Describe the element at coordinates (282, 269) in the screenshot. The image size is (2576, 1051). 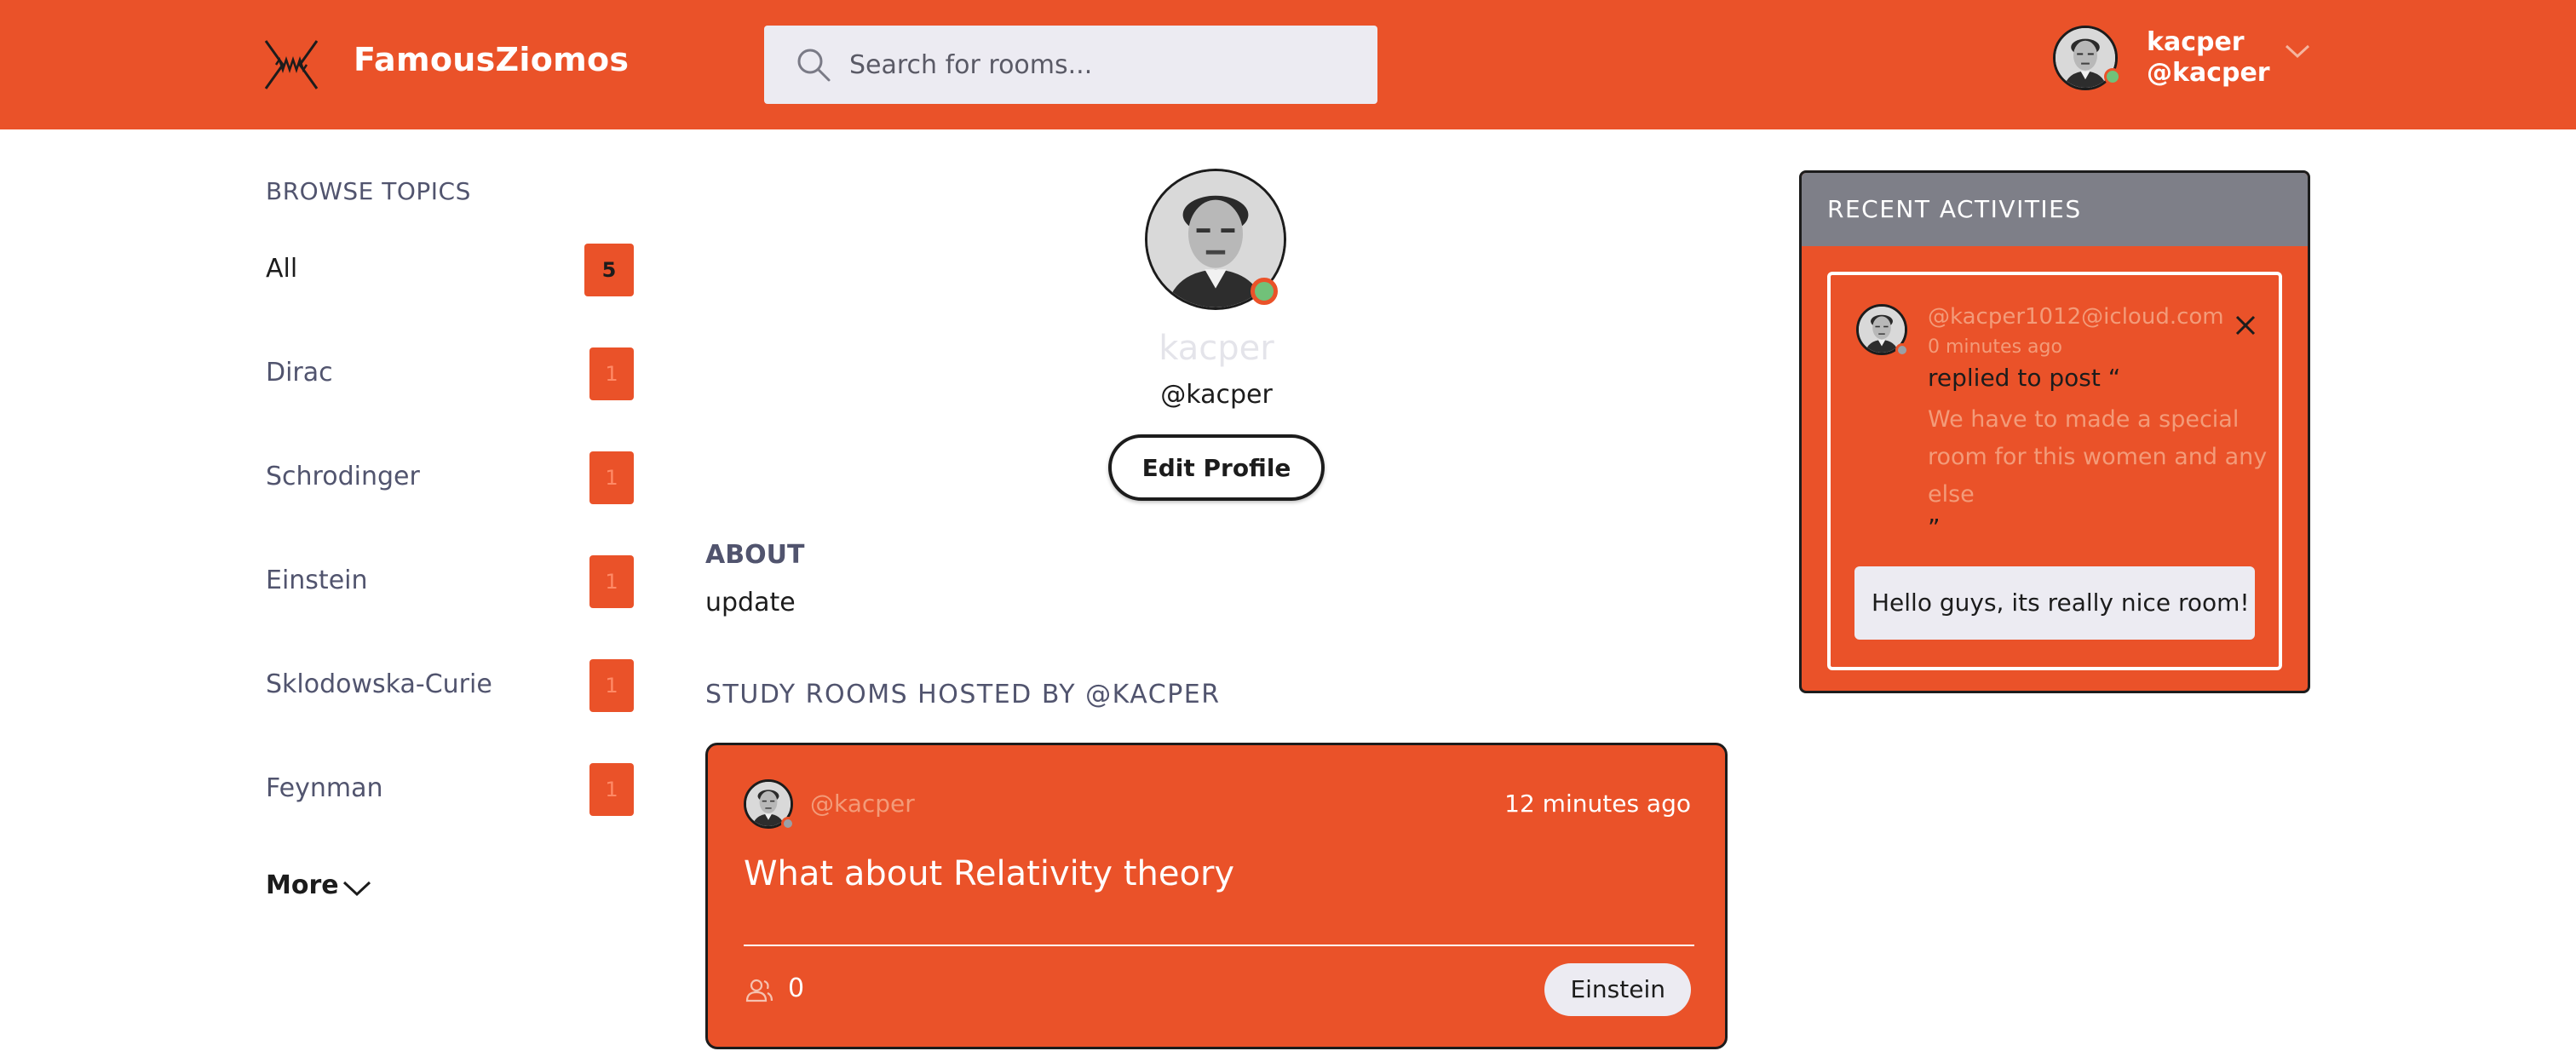
I see `topic-label: All` at that location.